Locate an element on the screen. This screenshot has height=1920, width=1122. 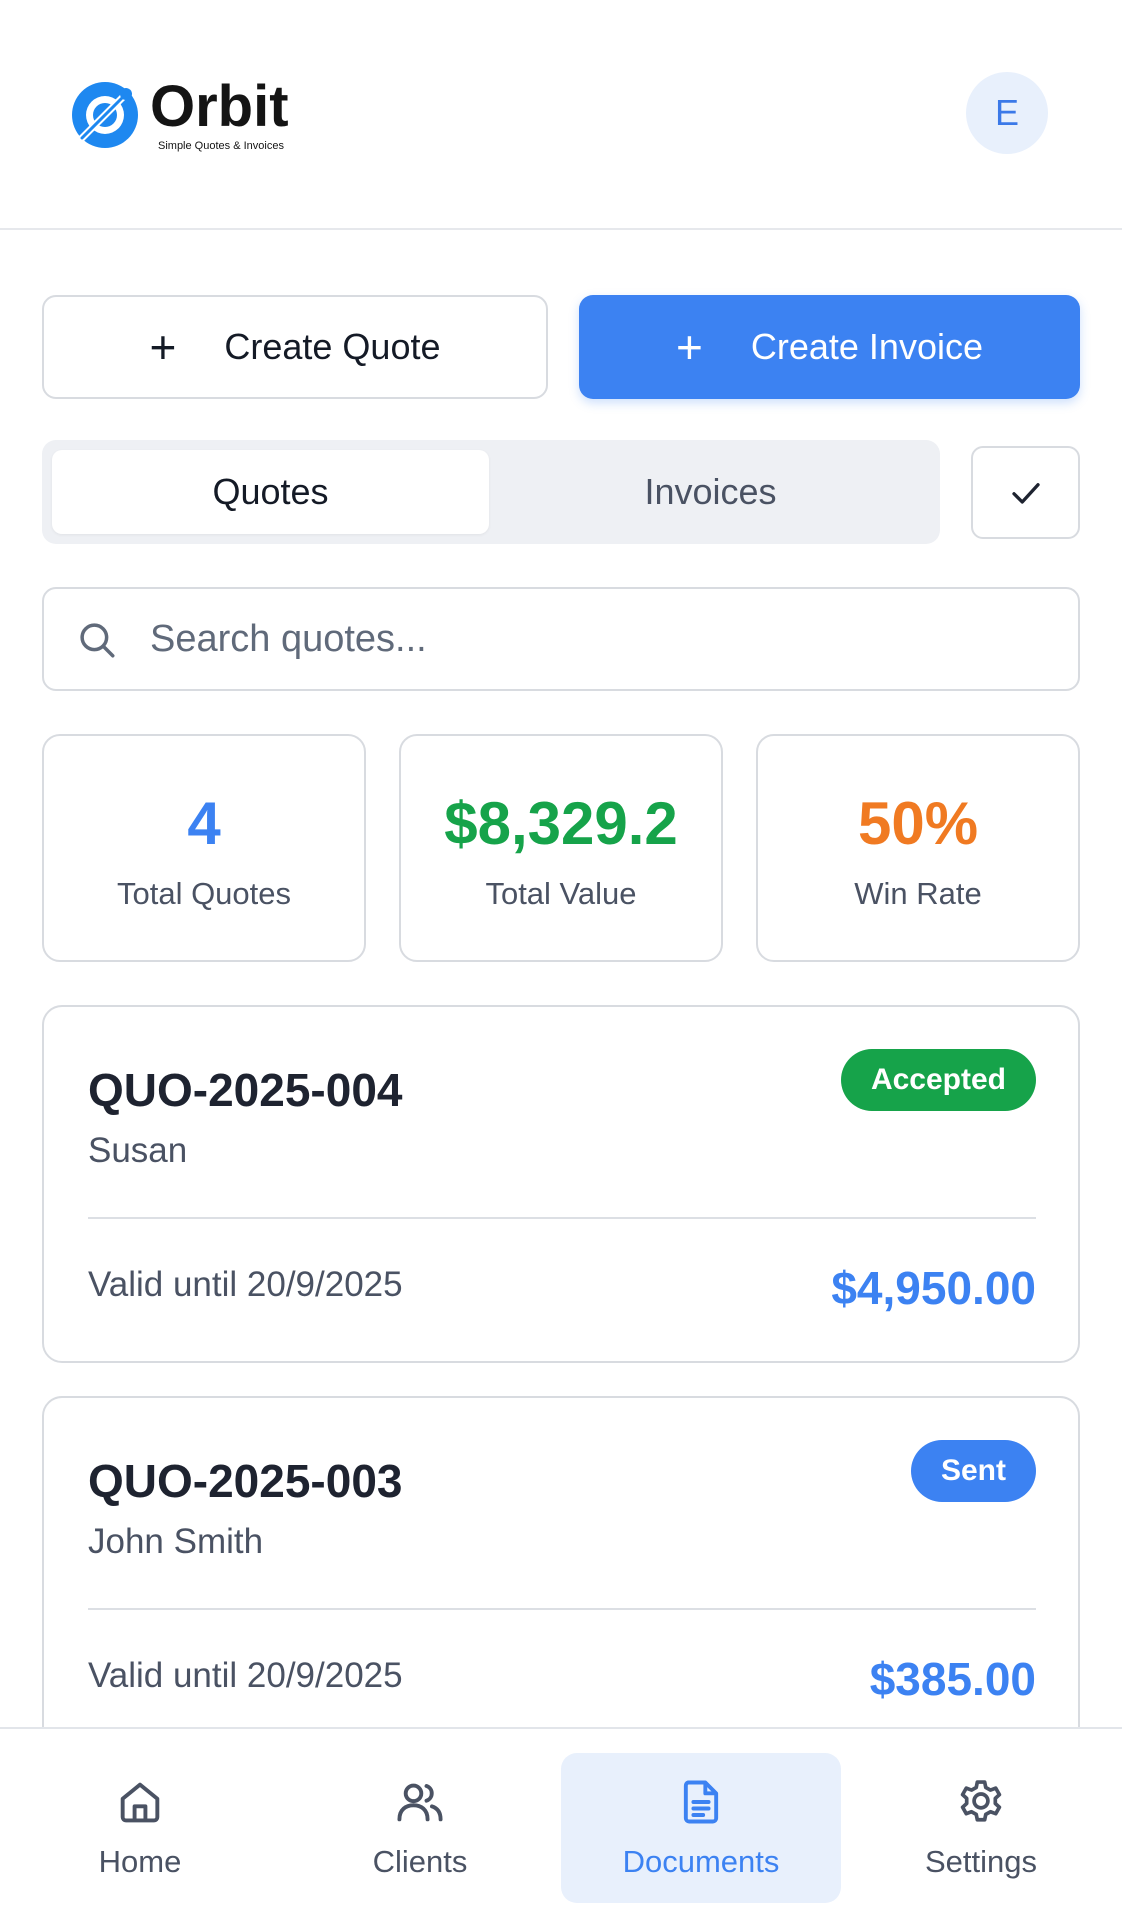
bottom-navigation: Home Clients Documents Settings is located at coordinates (561, 1823).